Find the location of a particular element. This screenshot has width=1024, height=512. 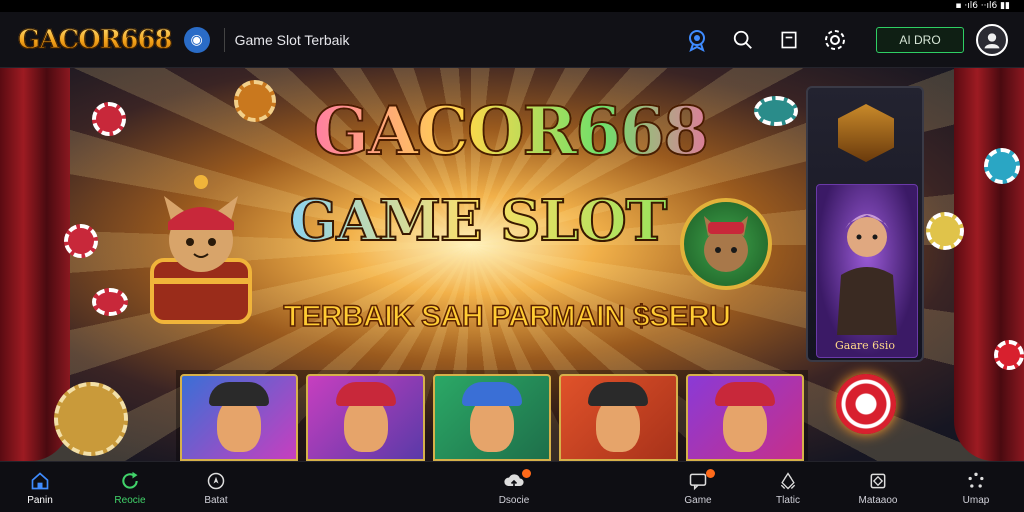

game-thumbnails-row is located at coordinates (492, 415).